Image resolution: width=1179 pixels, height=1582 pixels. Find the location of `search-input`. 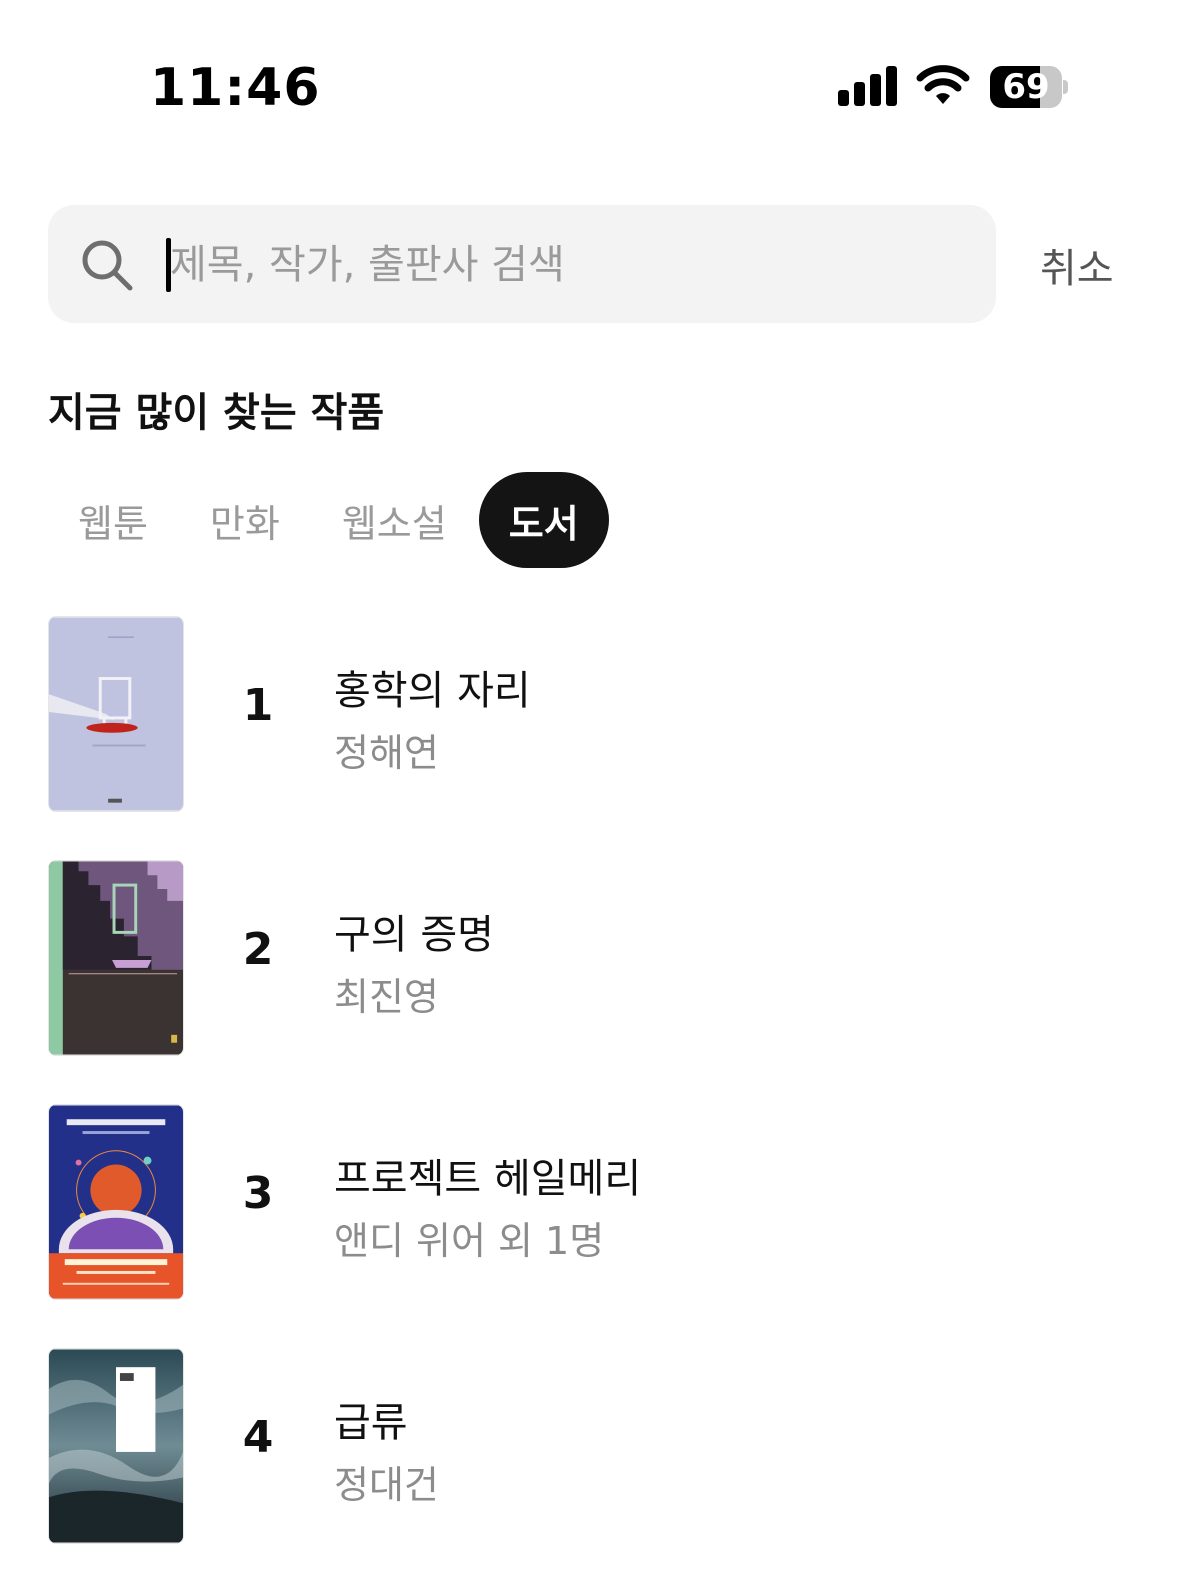

search-input is located at coordinates (560, 265).